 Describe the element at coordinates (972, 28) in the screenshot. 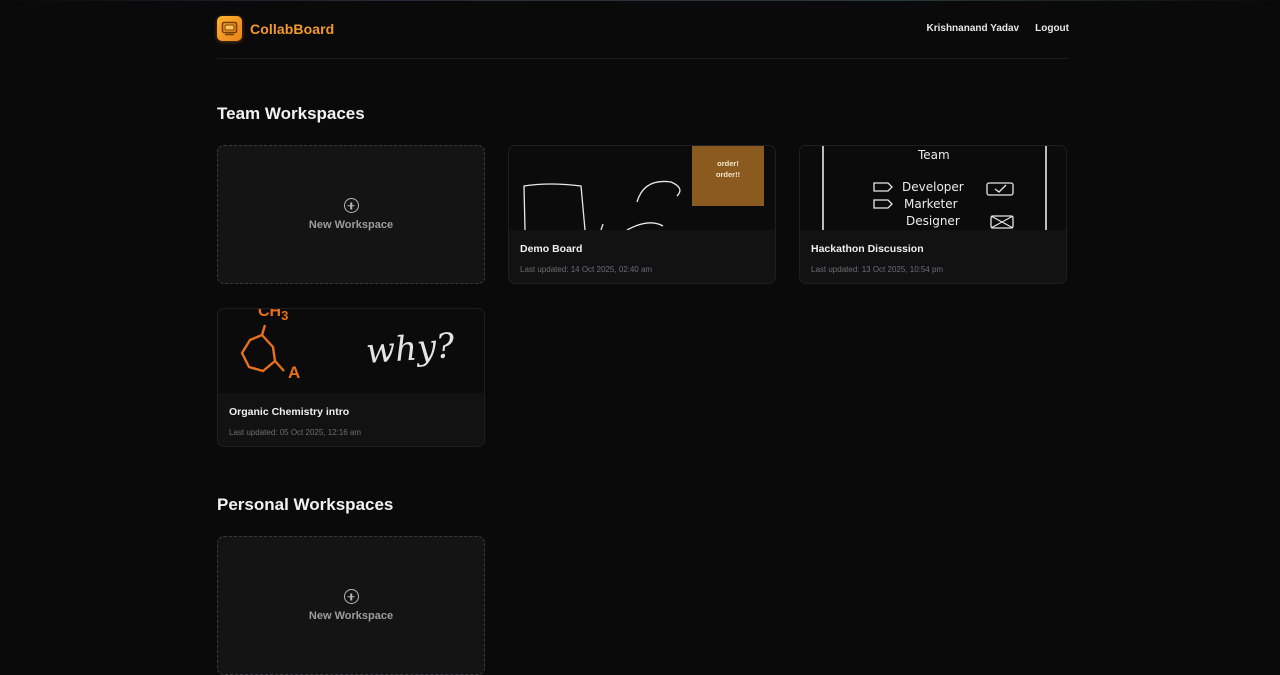

I see `user-name: Krishnanand Yadav` at that location.